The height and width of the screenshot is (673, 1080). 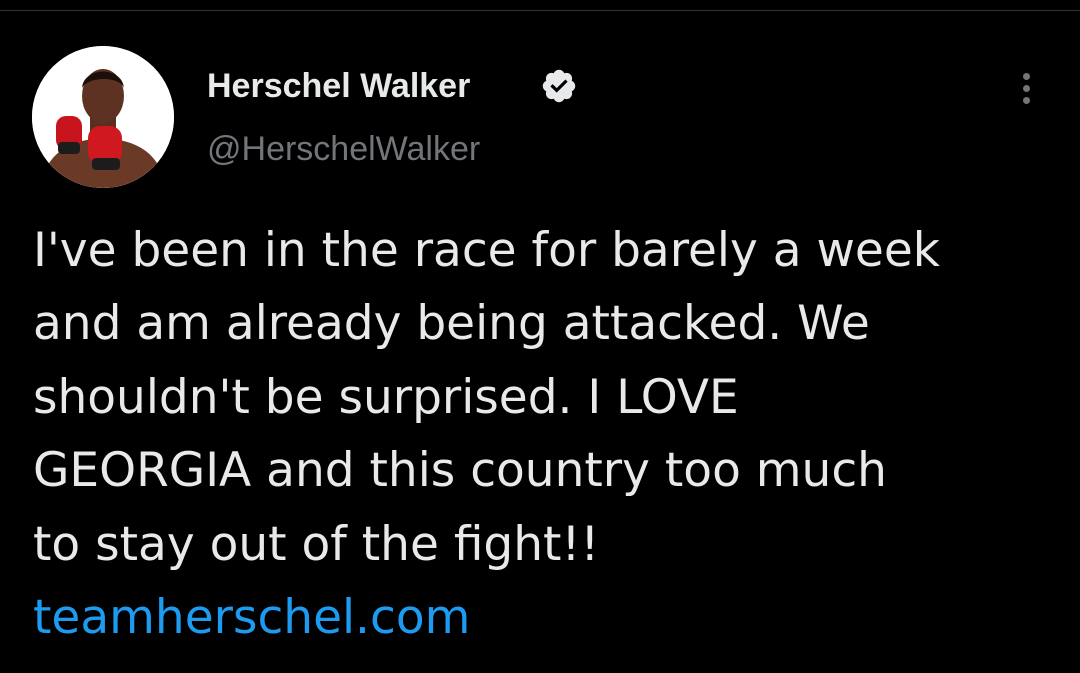 I want to click on tweet-text-line: GEORGIA and this country too much, so click(x=460, y=471).